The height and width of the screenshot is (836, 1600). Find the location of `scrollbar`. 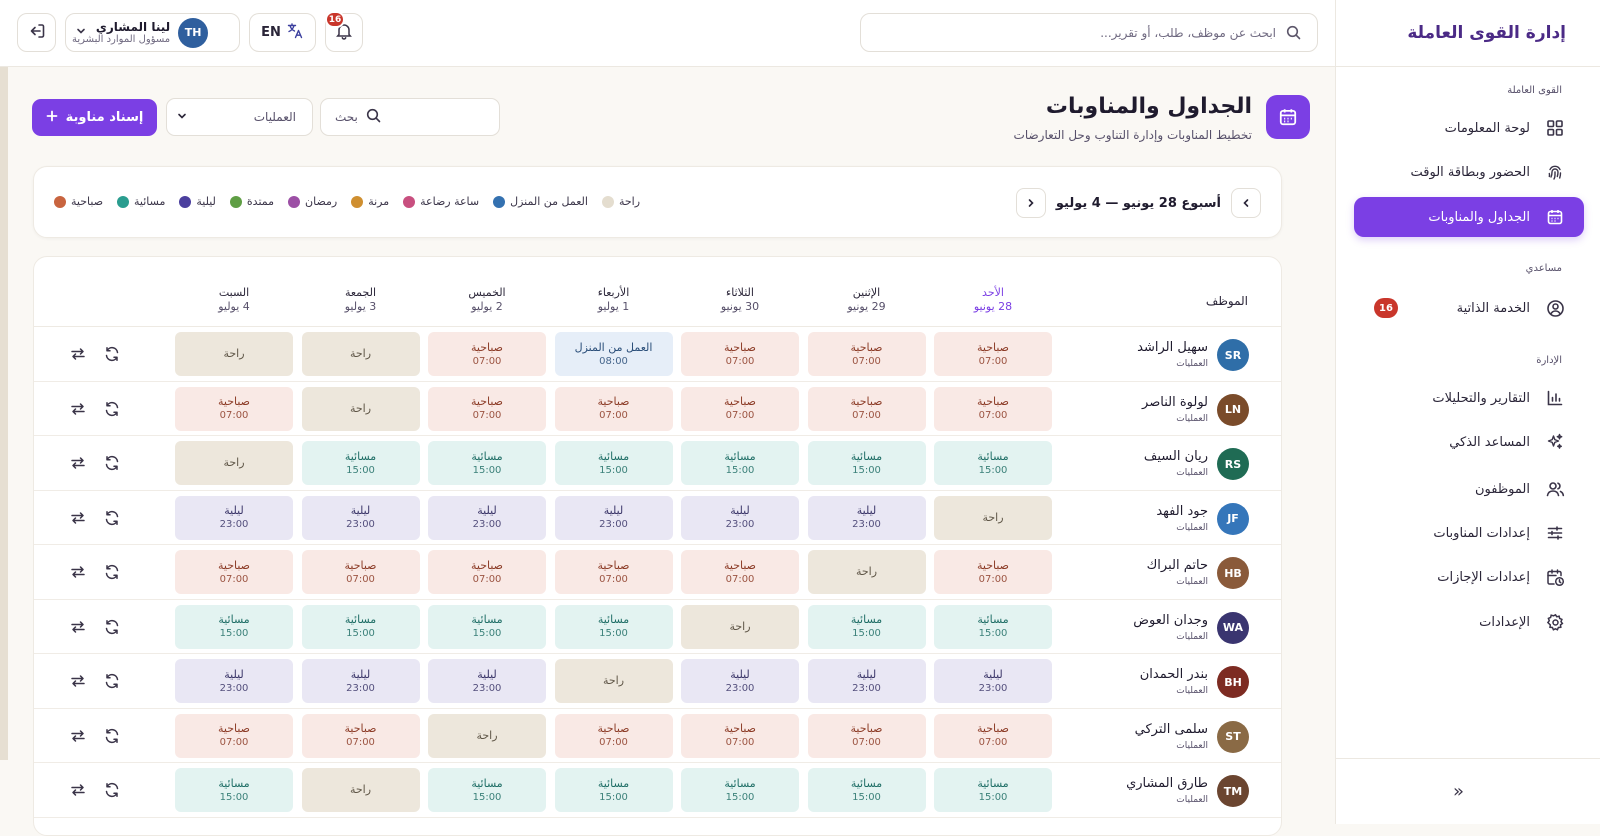

scrollbar is located at coordinates (4, 413).